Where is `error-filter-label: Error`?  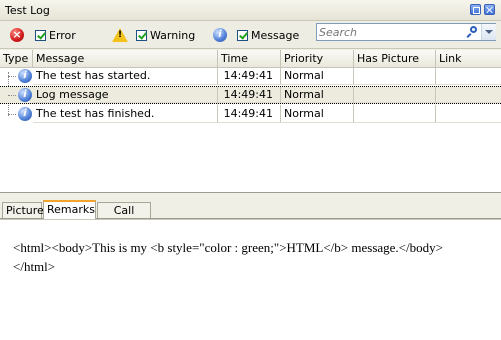 error-filter-label: Error is located at coordinates (62, 35).